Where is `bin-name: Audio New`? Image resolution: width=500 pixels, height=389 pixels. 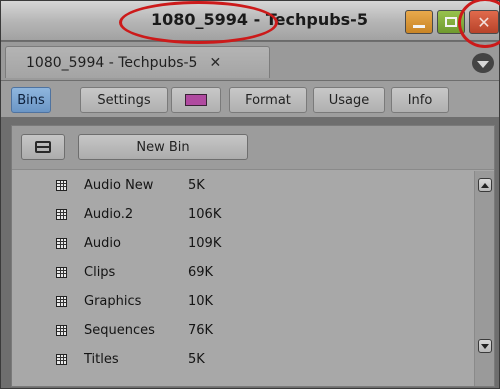
bin-name: Audio New is located at coordinates (119, 185).